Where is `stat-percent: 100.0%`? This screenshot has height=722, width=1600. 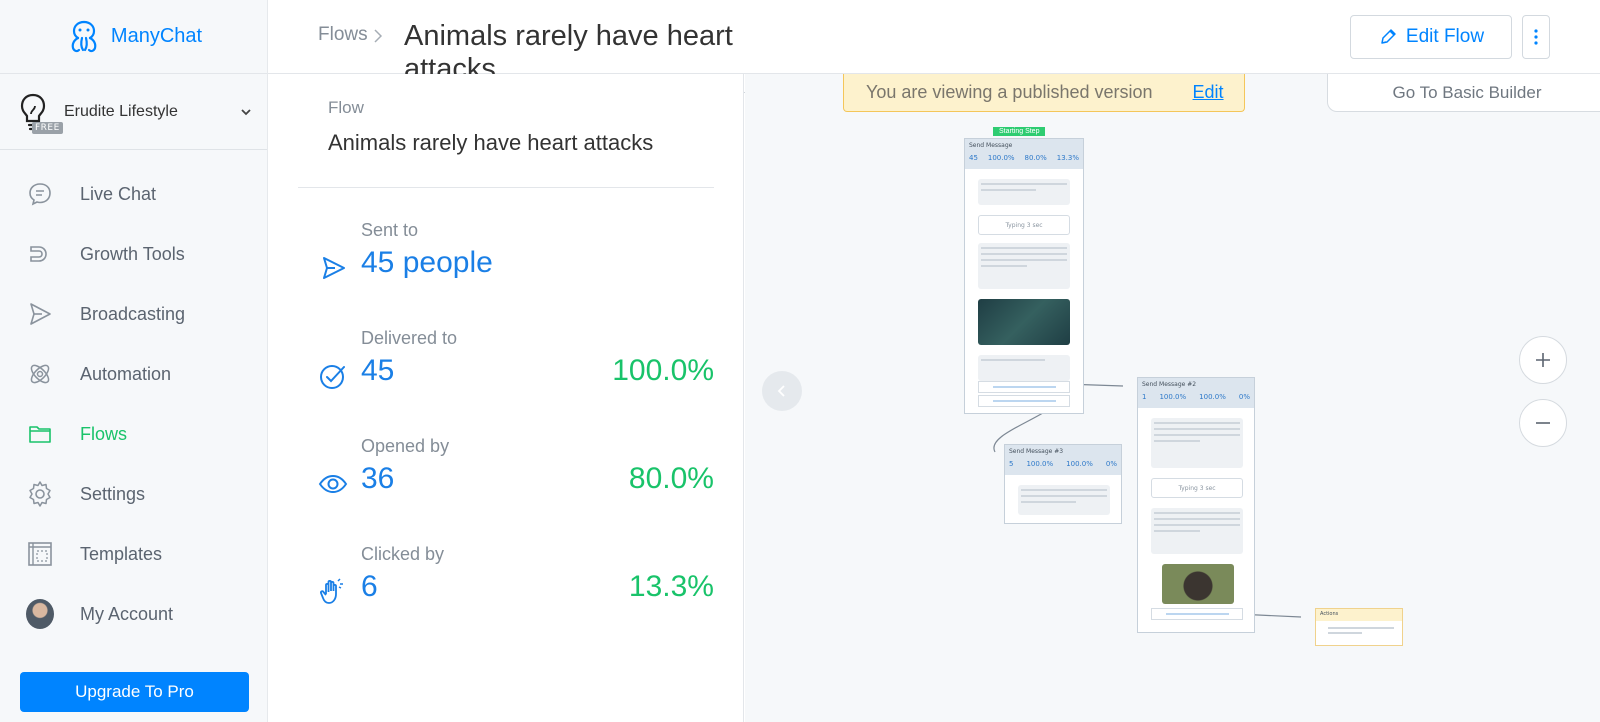
stat-percent: 100.0% is located at coordinates (663, 370).